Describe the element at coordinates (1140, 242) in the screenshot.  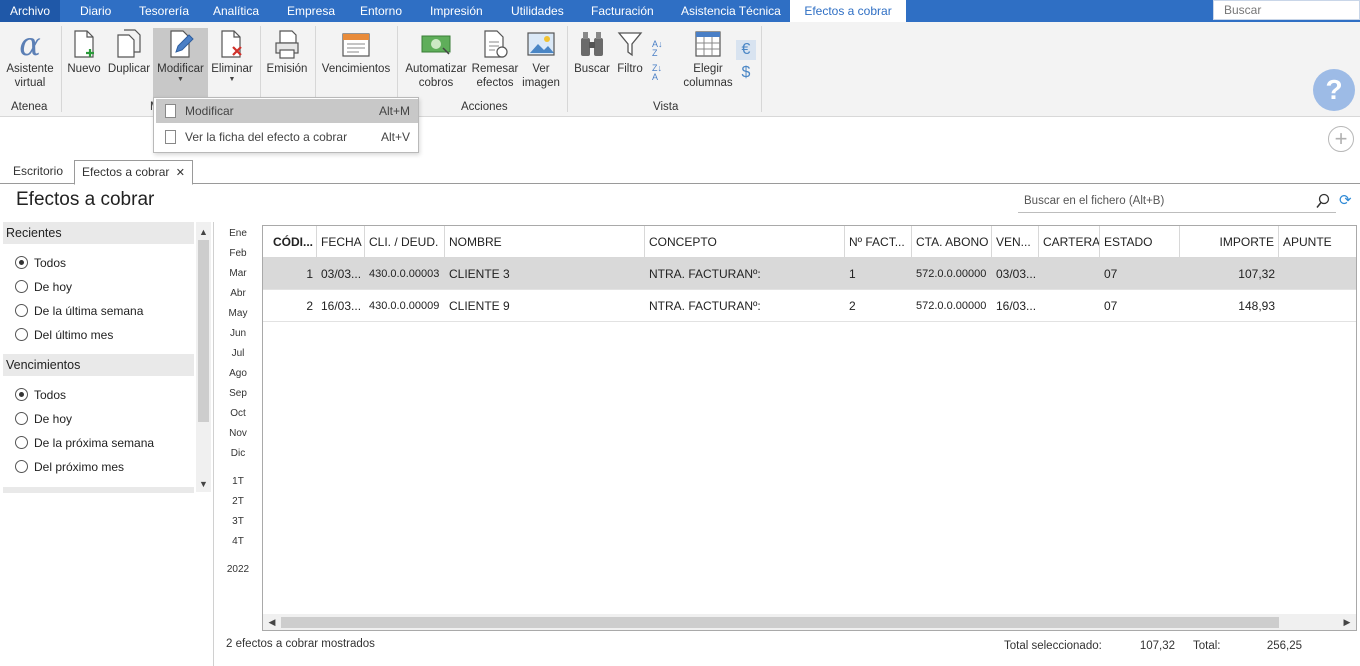
I see `column-header-estado: ESTADO` at that location.